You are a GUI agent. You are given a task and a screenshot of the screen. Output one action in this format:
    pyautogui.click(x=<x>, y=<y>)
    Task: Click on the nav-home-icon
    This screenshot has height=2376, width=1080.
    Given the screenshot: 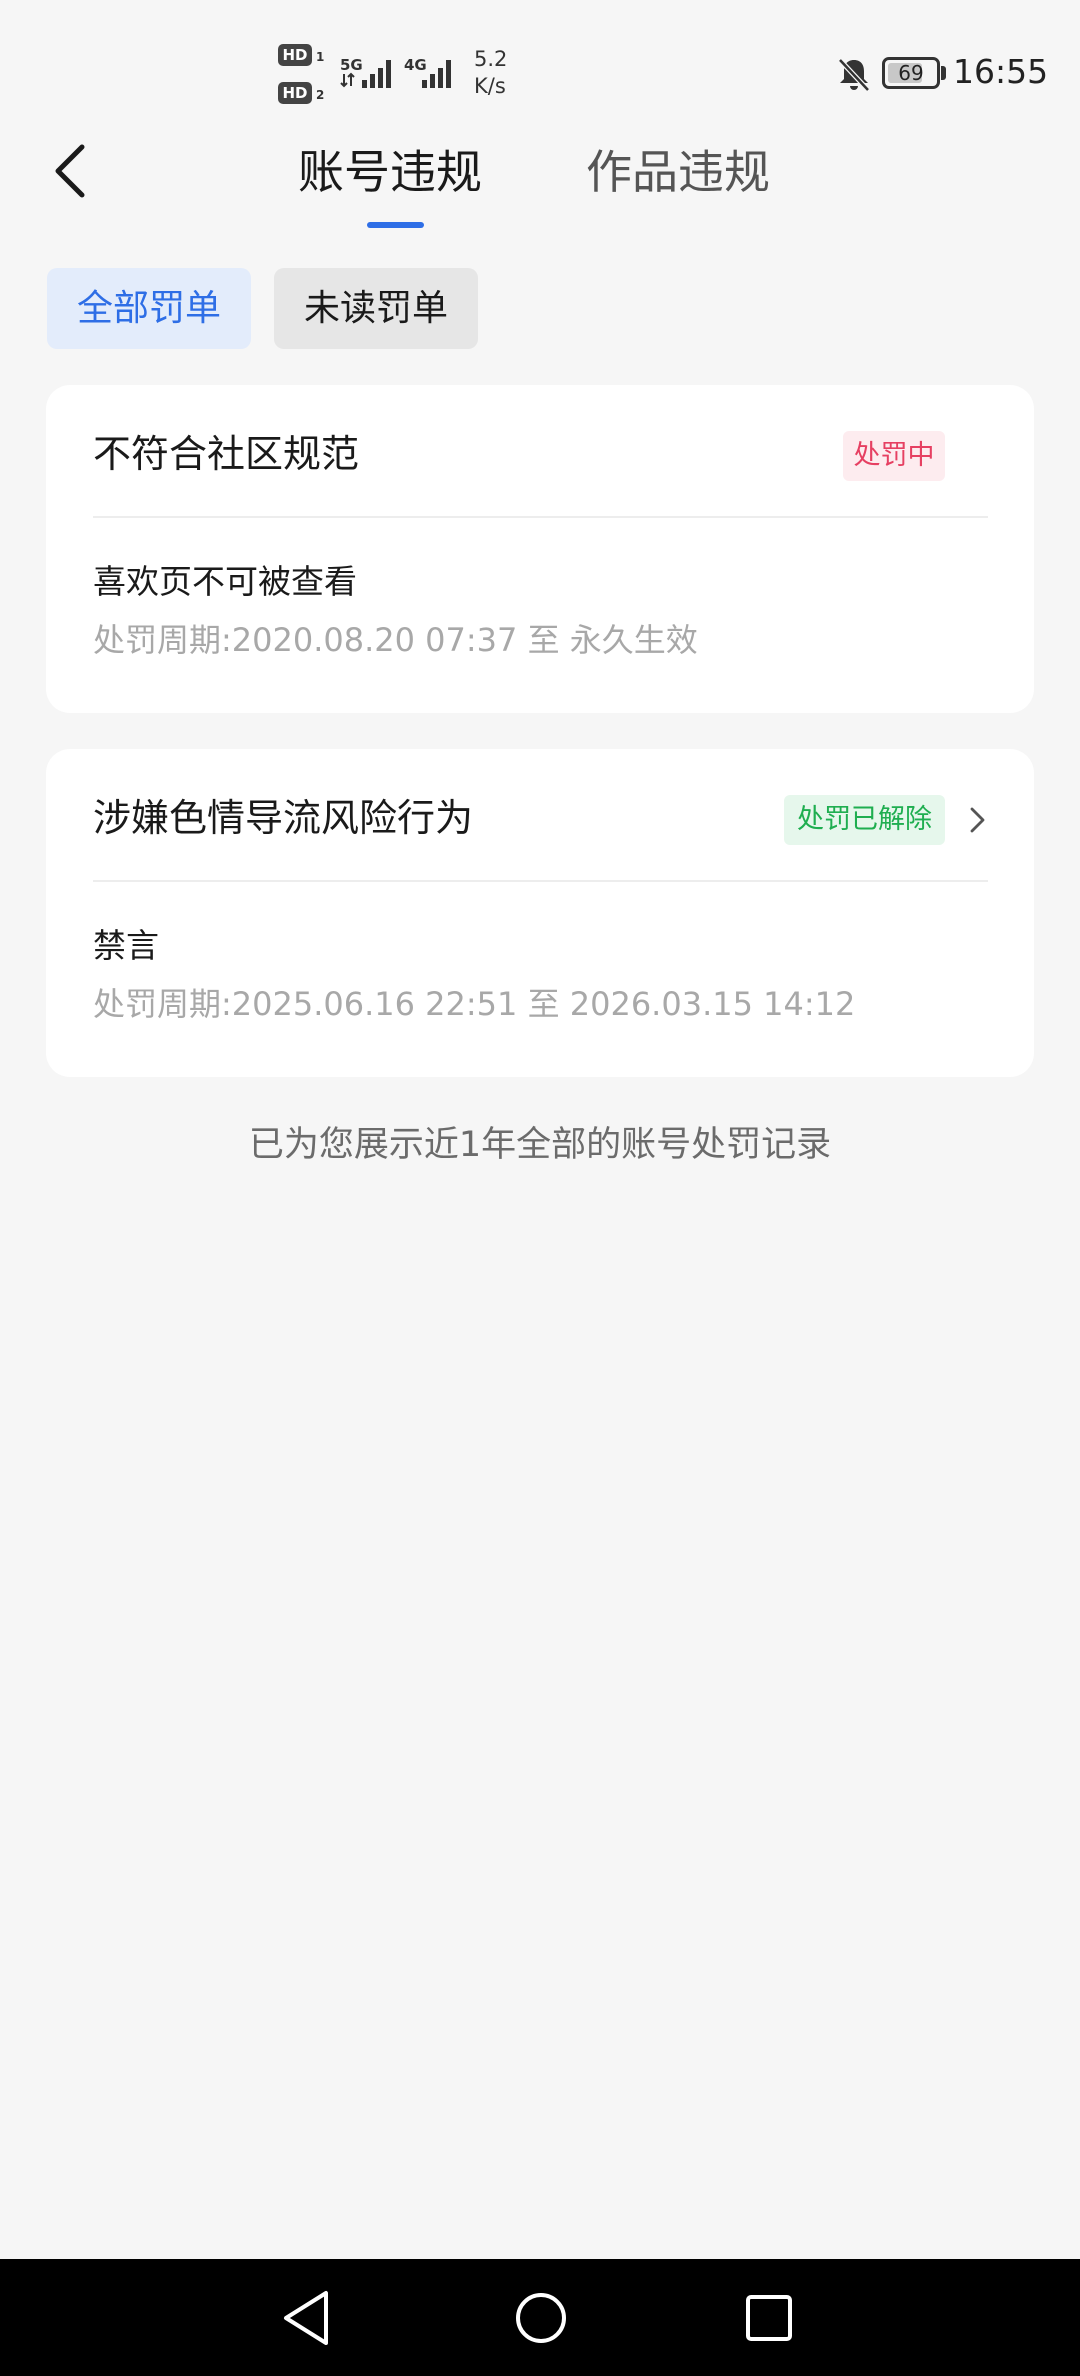 What is the action you would take?
    pyautogui.click(x=541, y=2318)
    